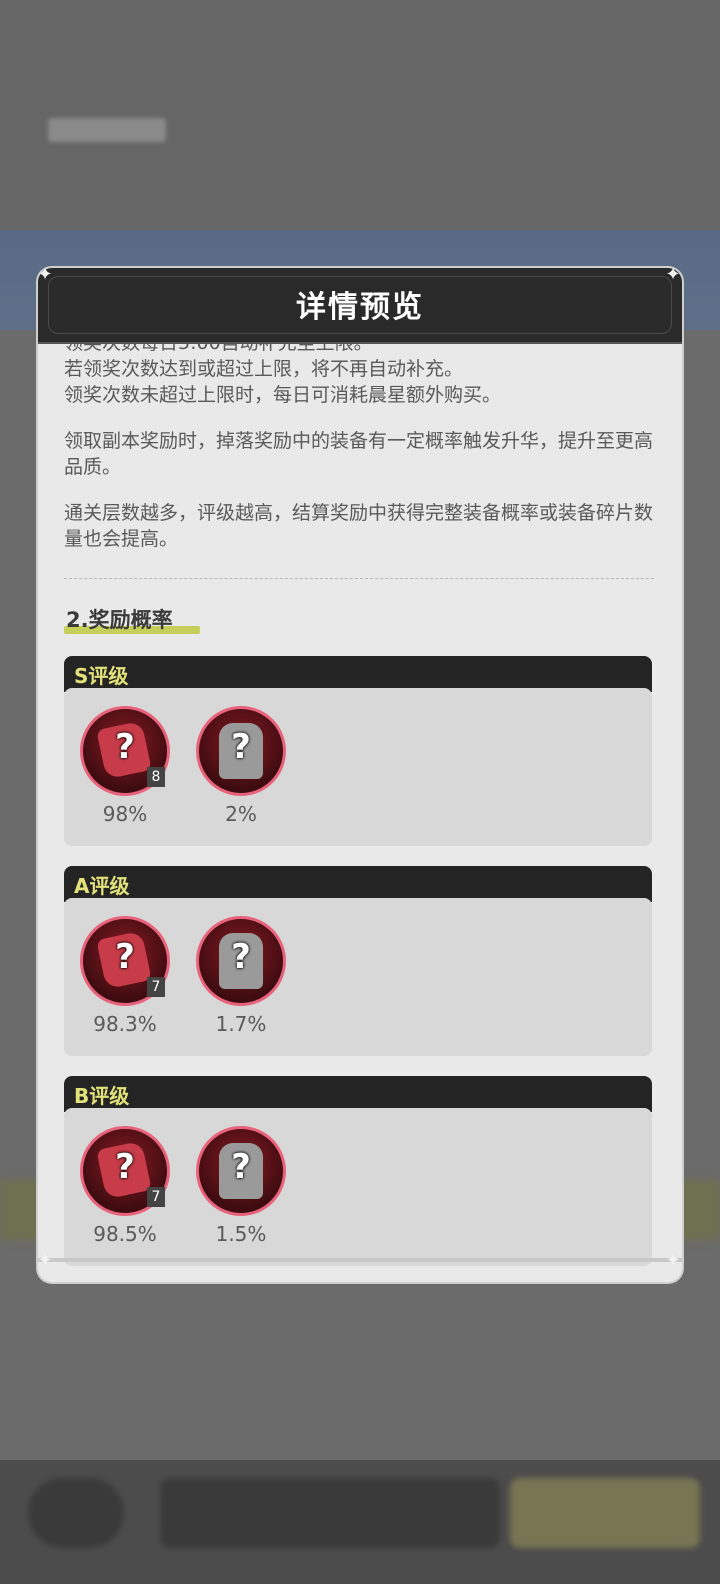  What do you see at coordinates (358, 674) in the screenshot?
I see `rank-header: S评级` at bounding box center [358, 674].